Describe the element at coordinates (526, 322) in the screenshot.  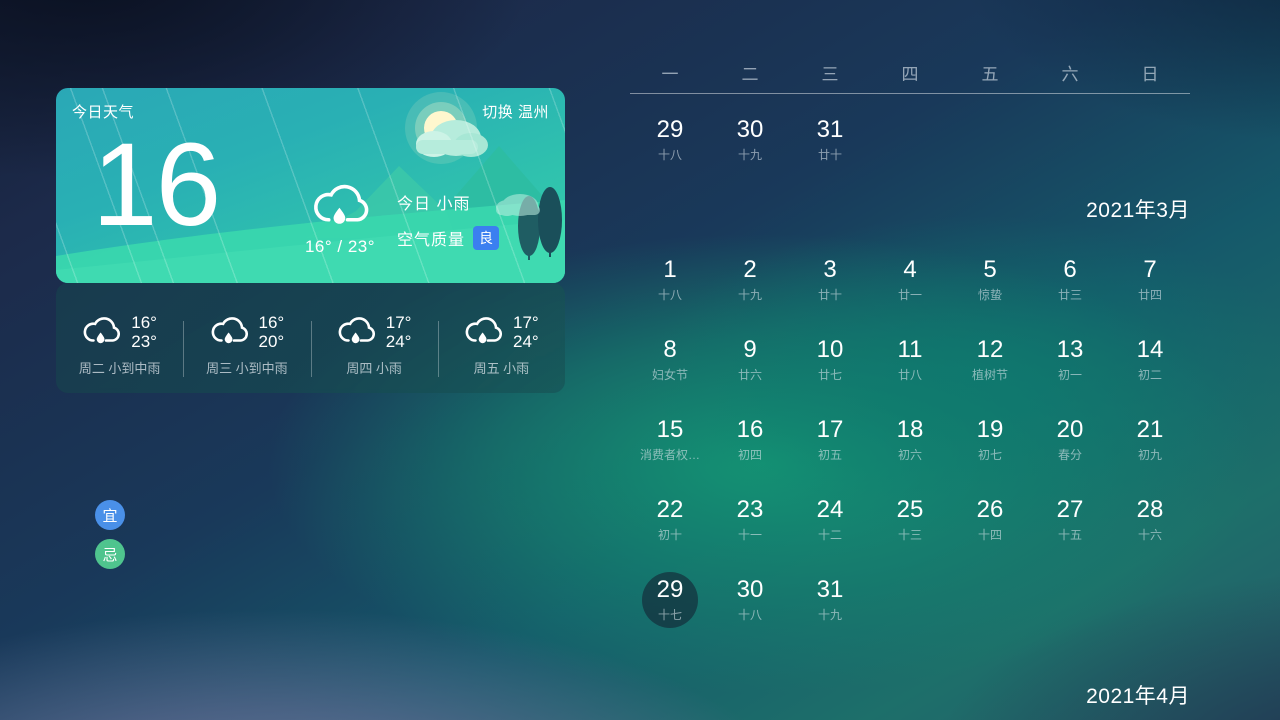
I see `forecast-high: 17°` at that location.